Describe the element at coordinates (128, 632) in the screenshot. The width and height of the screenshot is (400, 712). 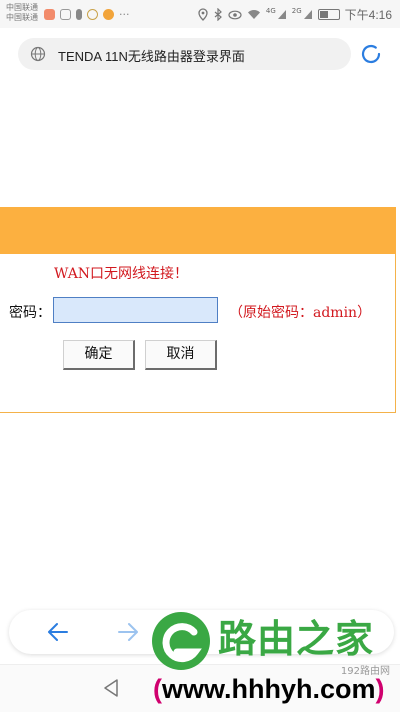
I see `forward-arrow-icon` at that location.